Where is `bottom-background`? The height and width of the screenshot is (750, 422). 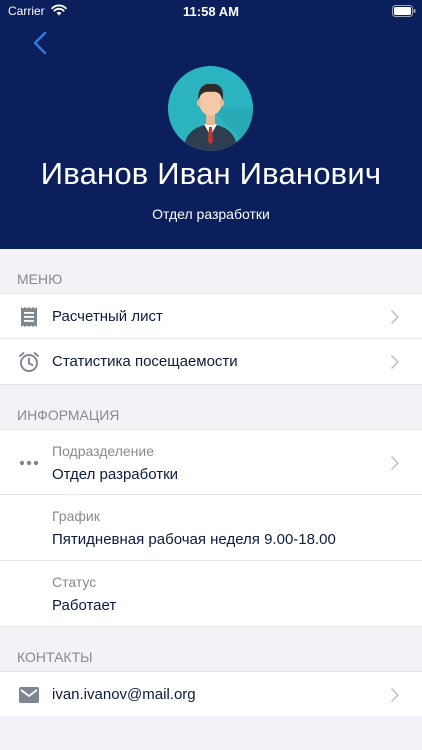 bottom-background is located at coordinates (211, 733).